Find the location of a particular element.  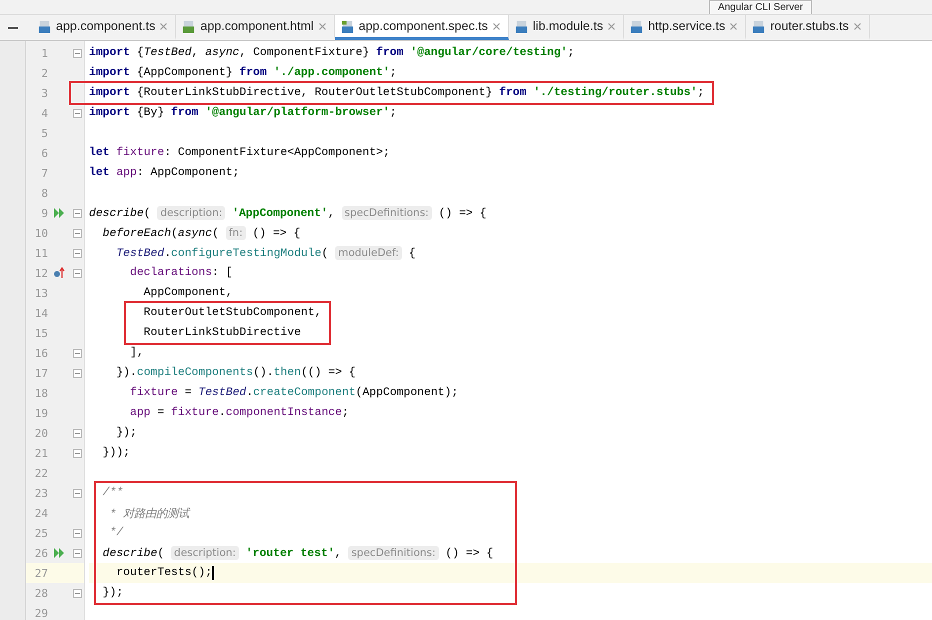

code-line: declarations: [ is located at coordinates (181, 273).